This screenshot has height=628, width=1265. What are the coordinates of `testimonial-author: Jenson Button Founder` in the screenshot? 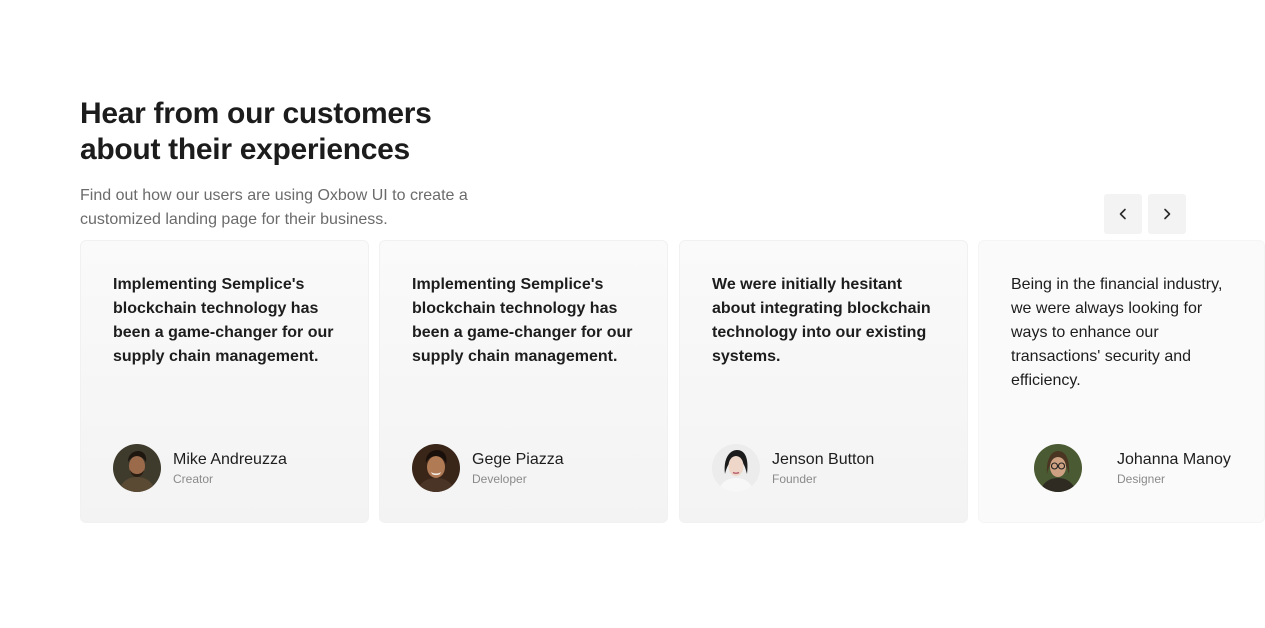 It's located at (793, 468).